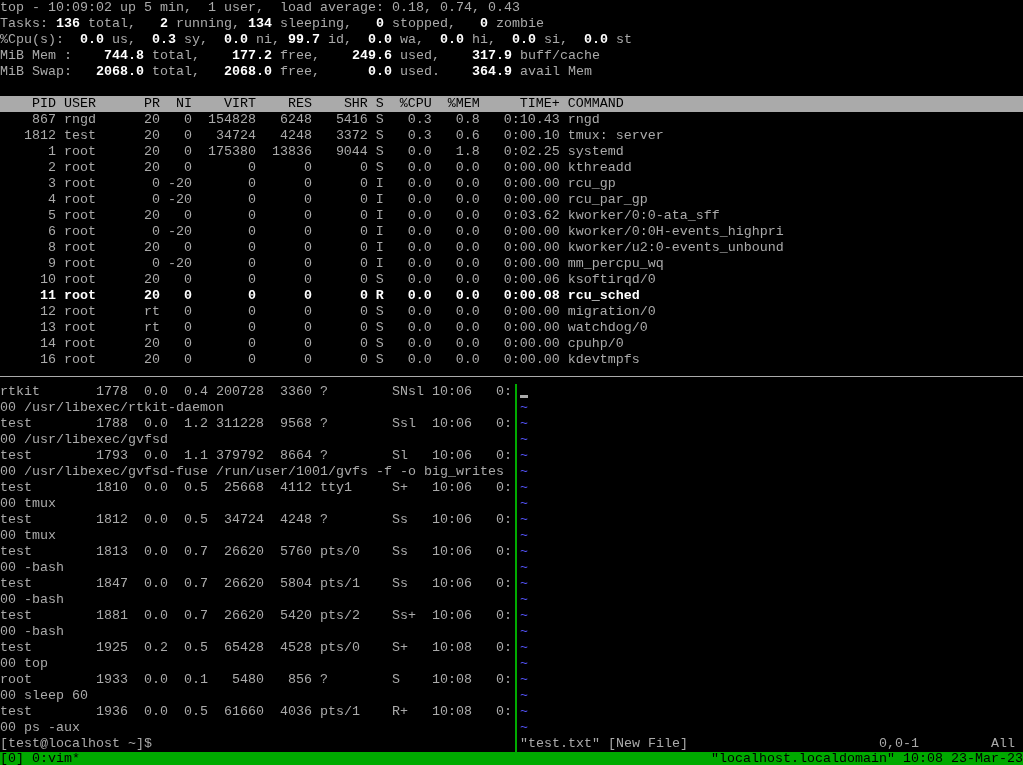 The width and height of the screenshot is (1023, 765). I want to click on table-cell-text: test, so click(79, 136).